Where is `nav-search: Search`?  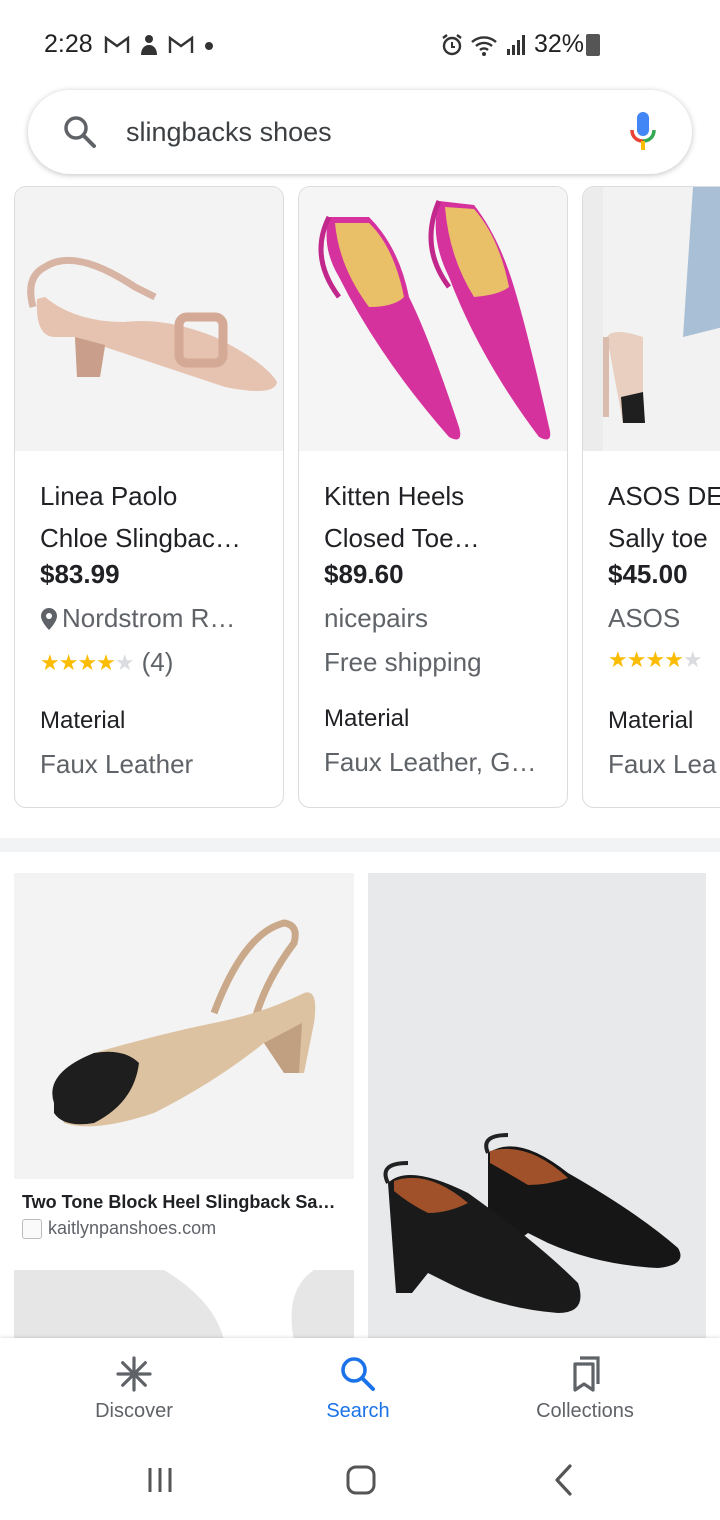
nav-search: Search is located at coordinates (358, 1388).